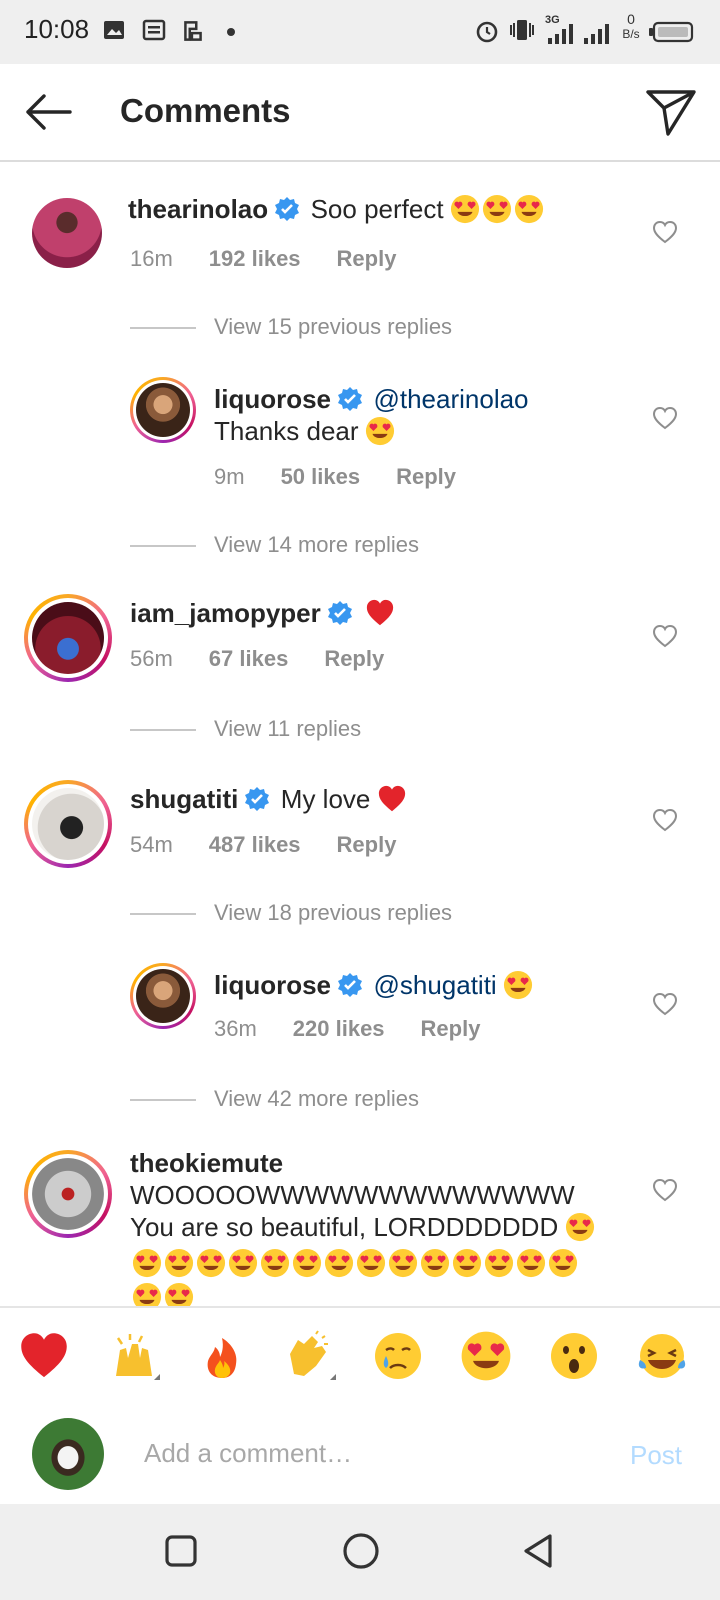  I want to click on status-time: 10:08, so click(57, 29).